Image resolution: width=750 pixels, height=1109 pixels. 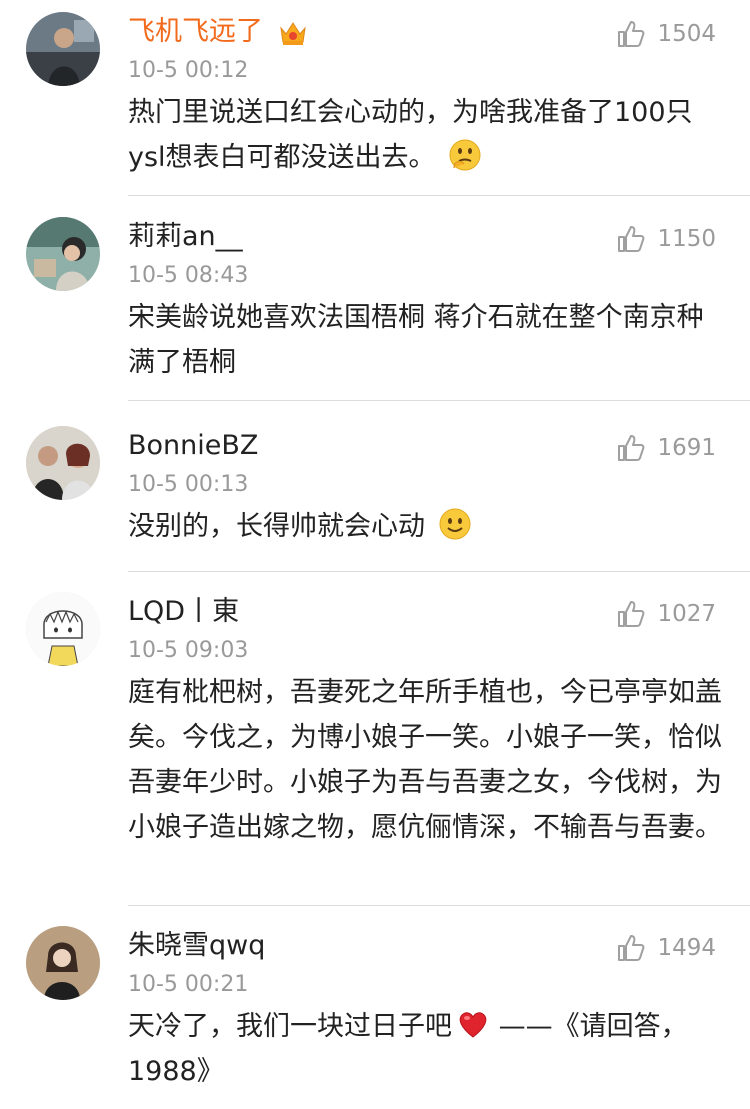 I want to click on username: 飞机飞远了, so click(x=218, y=32).